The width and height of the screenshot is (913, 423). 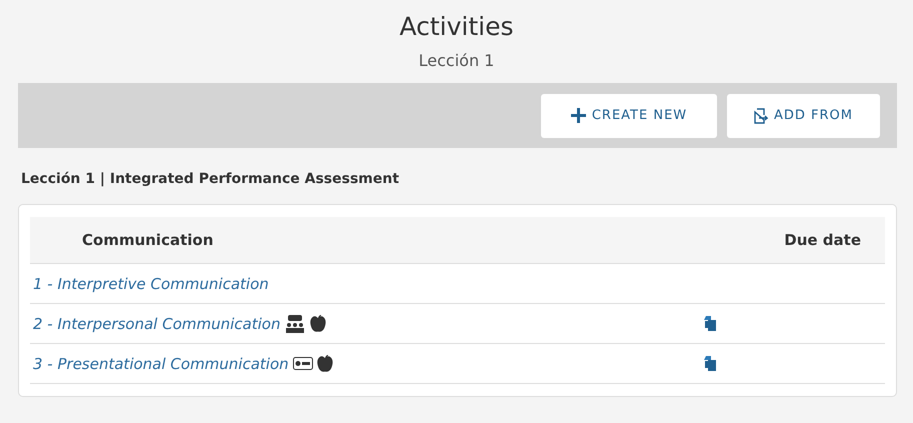 I want to click on group-chat-icon, so click(x=295, y=323).